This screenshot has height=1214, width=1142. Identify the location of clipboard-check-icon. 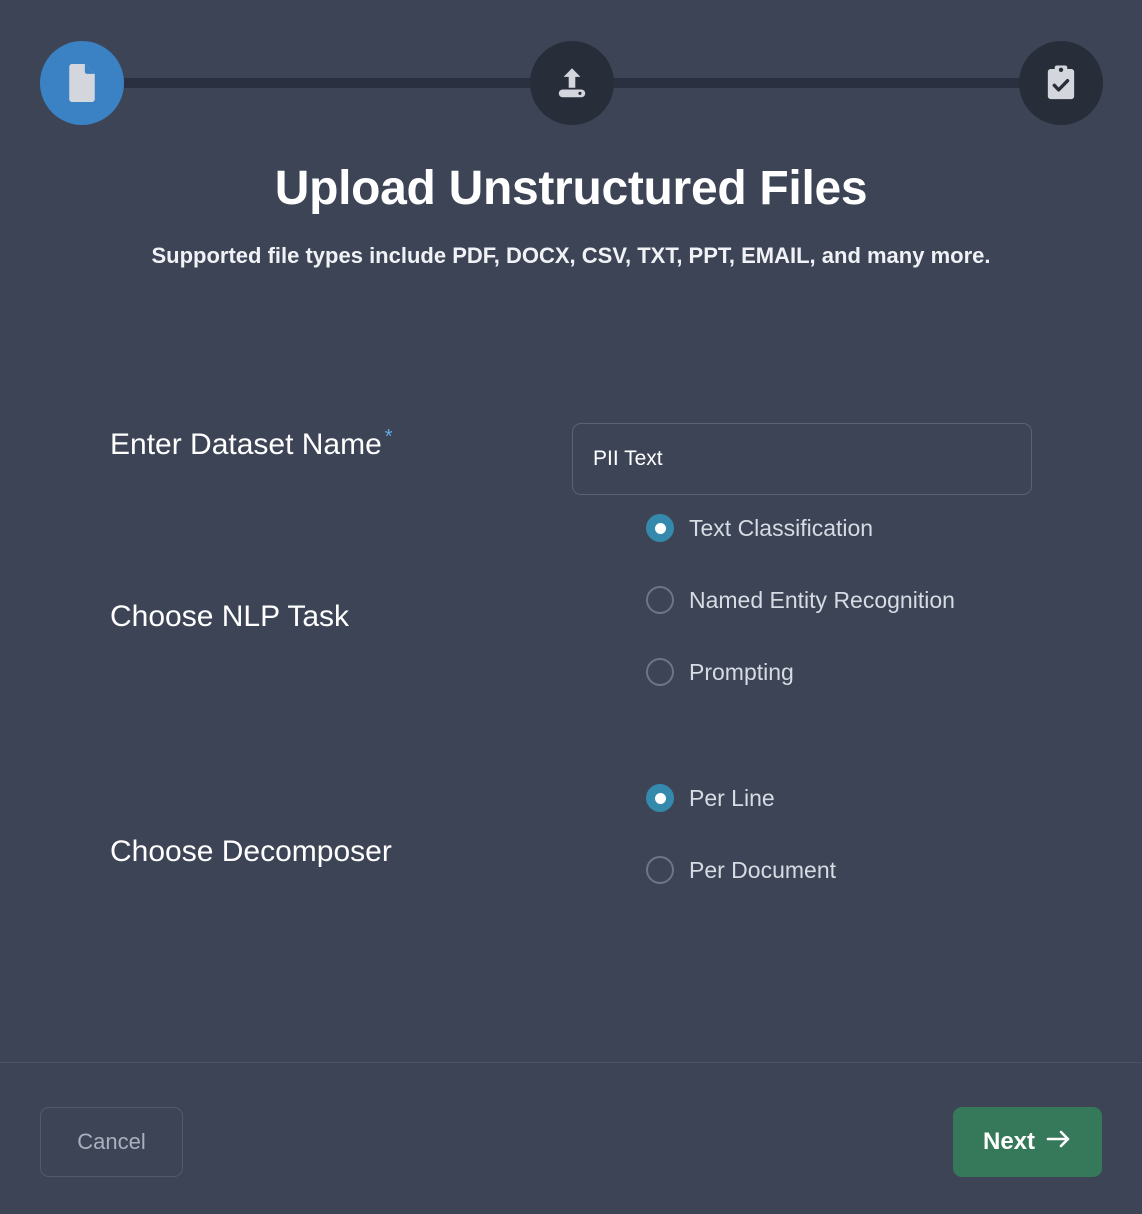
(1061, 83).